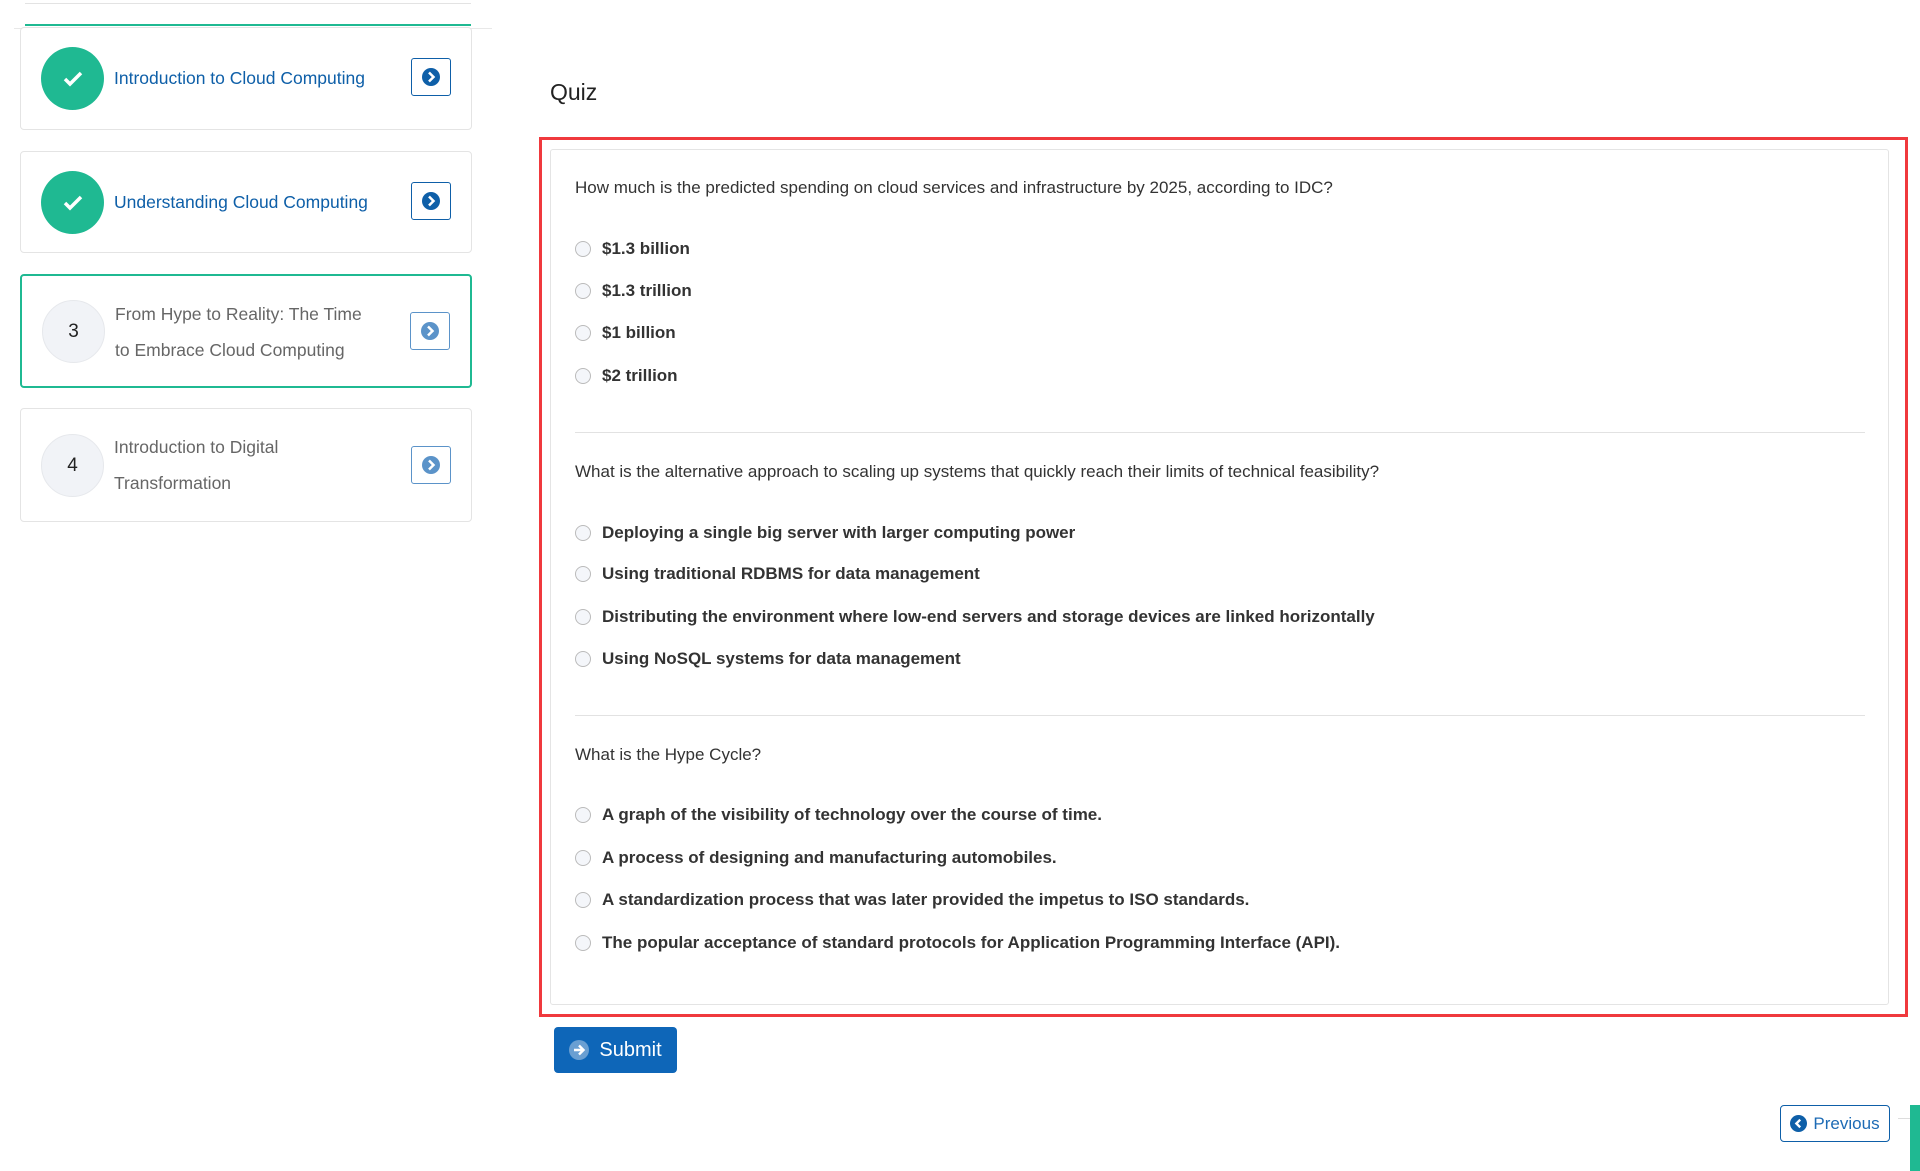 Image resolution: width=1920 pixels, height=1171 pixels. I want to click on arrow-right-circle-icon, so click(579, 1050).